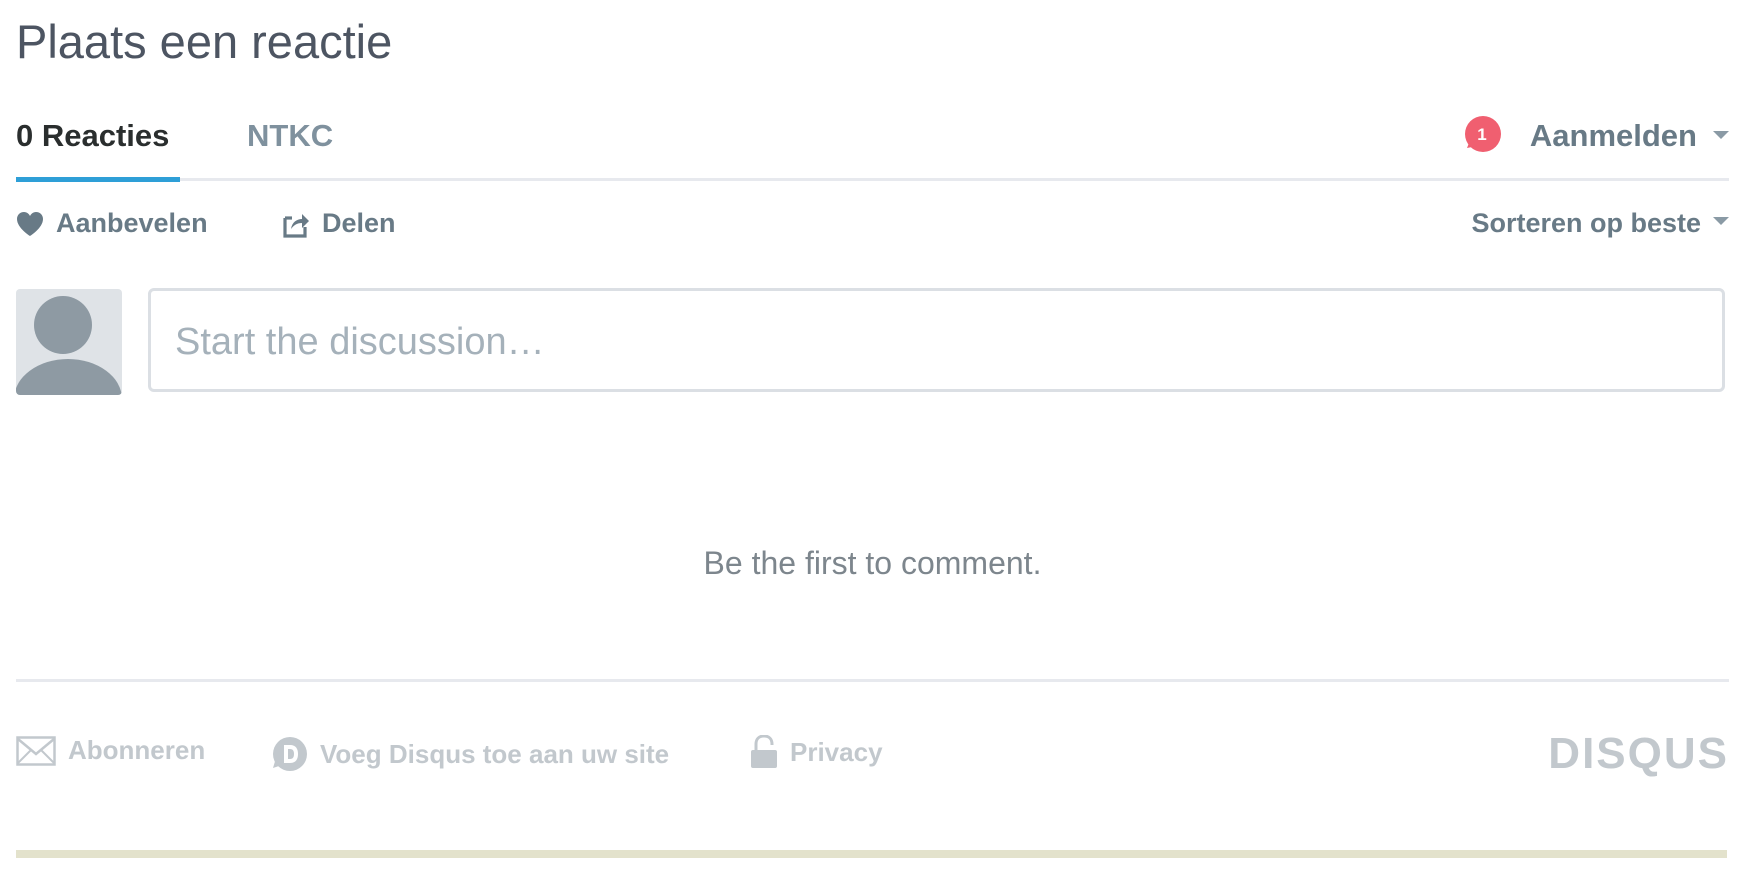  Describe the element at coordinates (1586, 223) in the screenshot. I see `sort-label: Sorteren op beste` at that location.